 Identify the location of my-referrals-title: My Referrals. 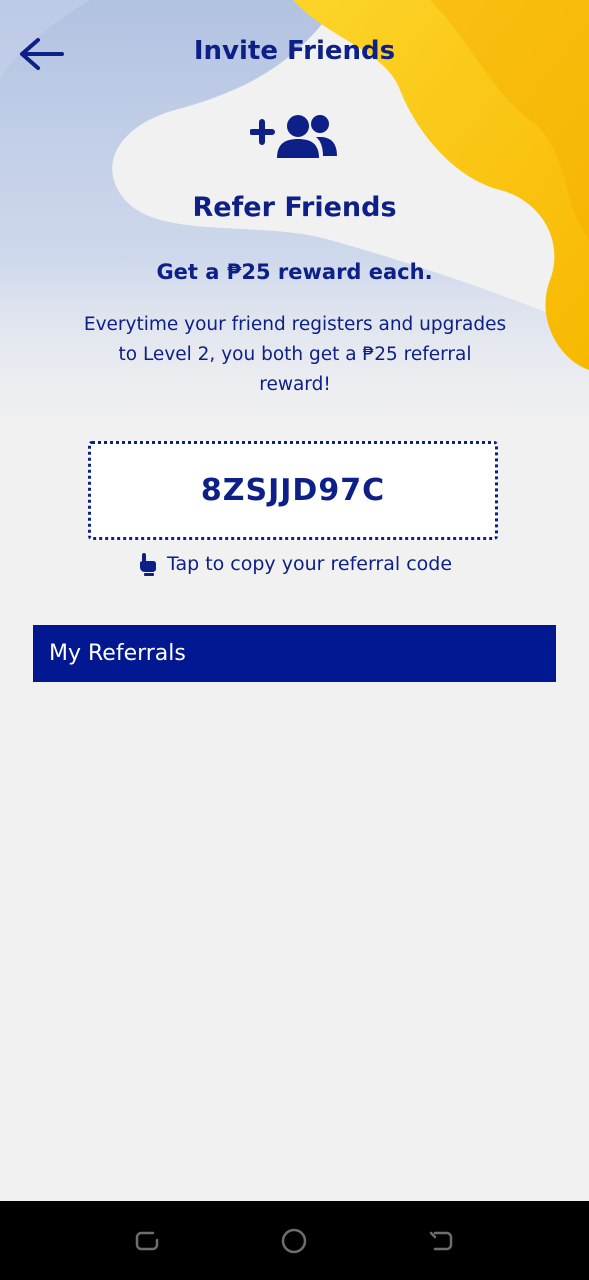
(117, 653).